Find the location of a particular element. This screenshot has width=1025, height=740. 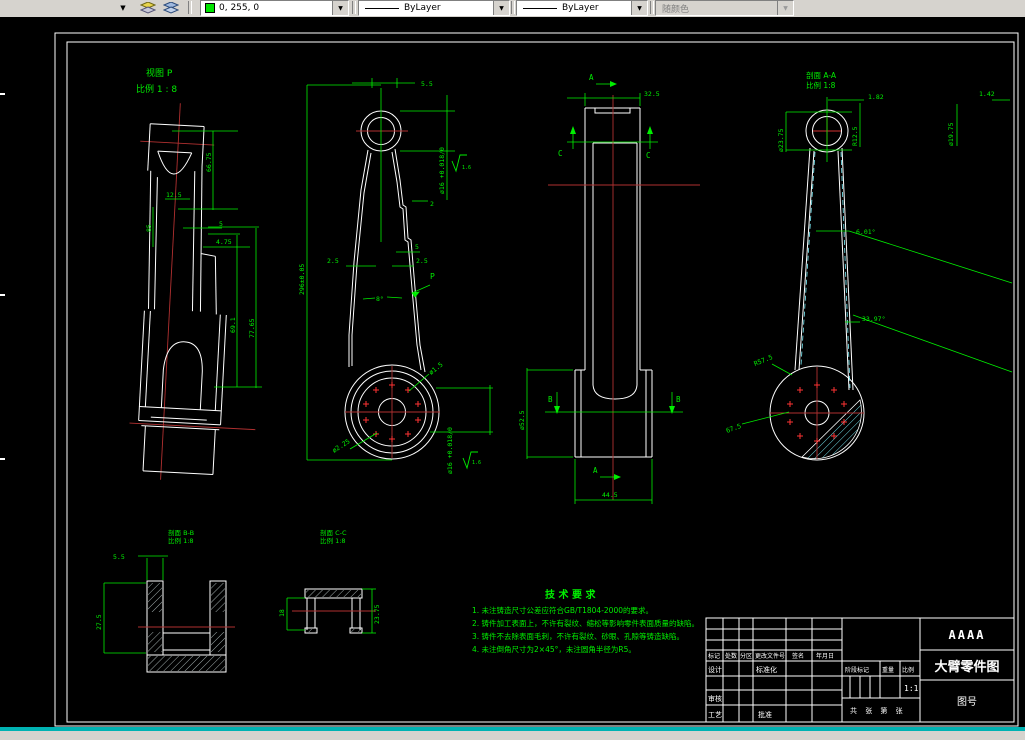

dim-23-75: ø23.75 is located at coordinates (781, 140).